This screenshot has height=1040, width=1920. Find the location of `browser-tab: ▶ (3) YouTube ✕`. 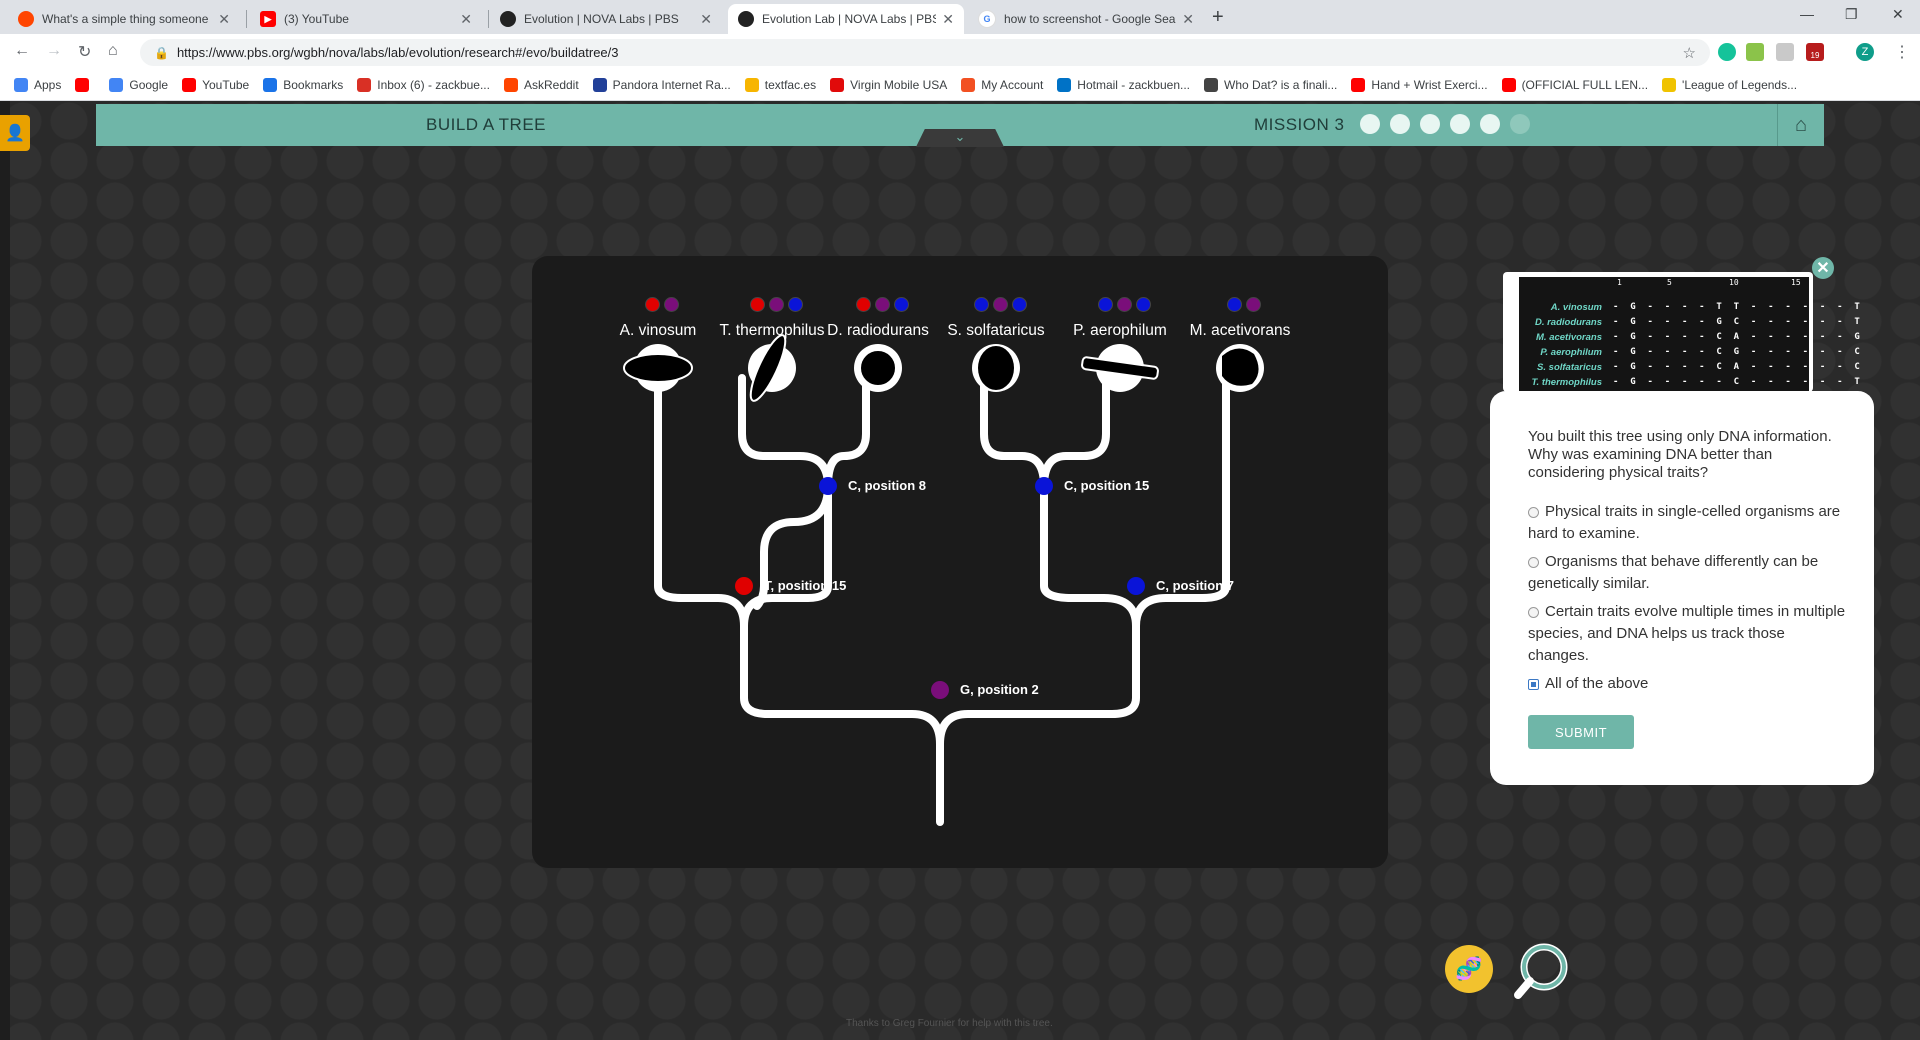

browser-tab: ▶ (3) YouTube ✕ is located at coordinates (366, 19).